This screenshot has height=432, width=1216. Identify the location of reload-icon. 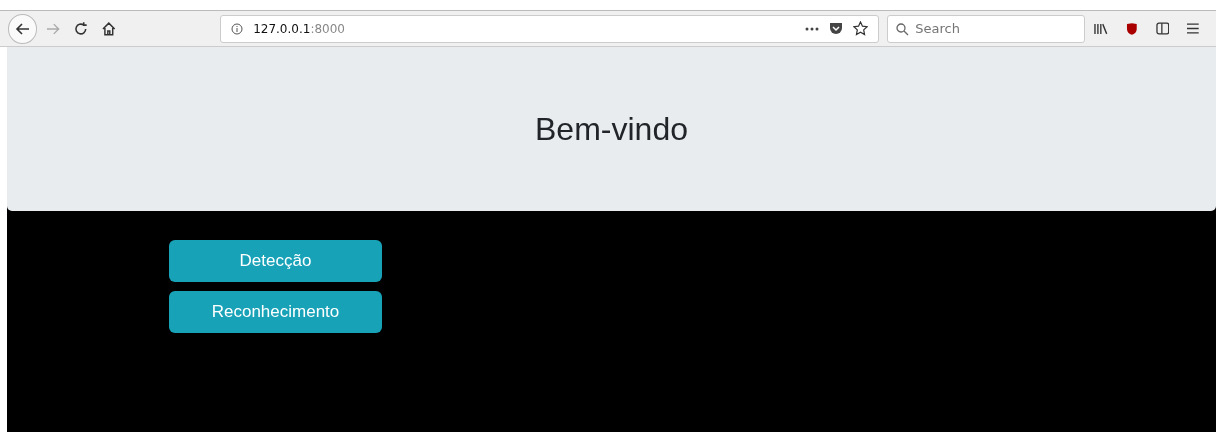
(80, 28).